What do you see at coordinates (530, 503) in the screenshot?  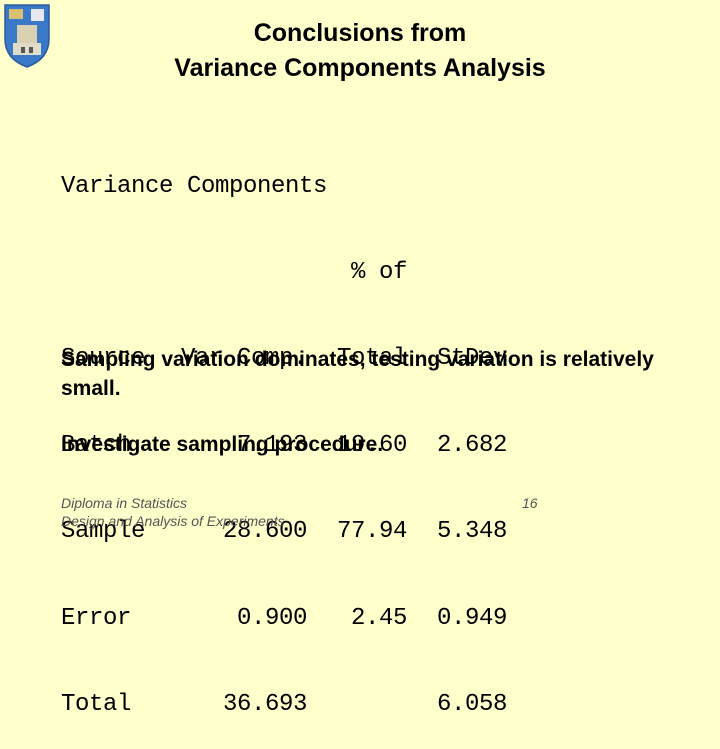 I see `page-number: 16` at bounding box center [530, 503].